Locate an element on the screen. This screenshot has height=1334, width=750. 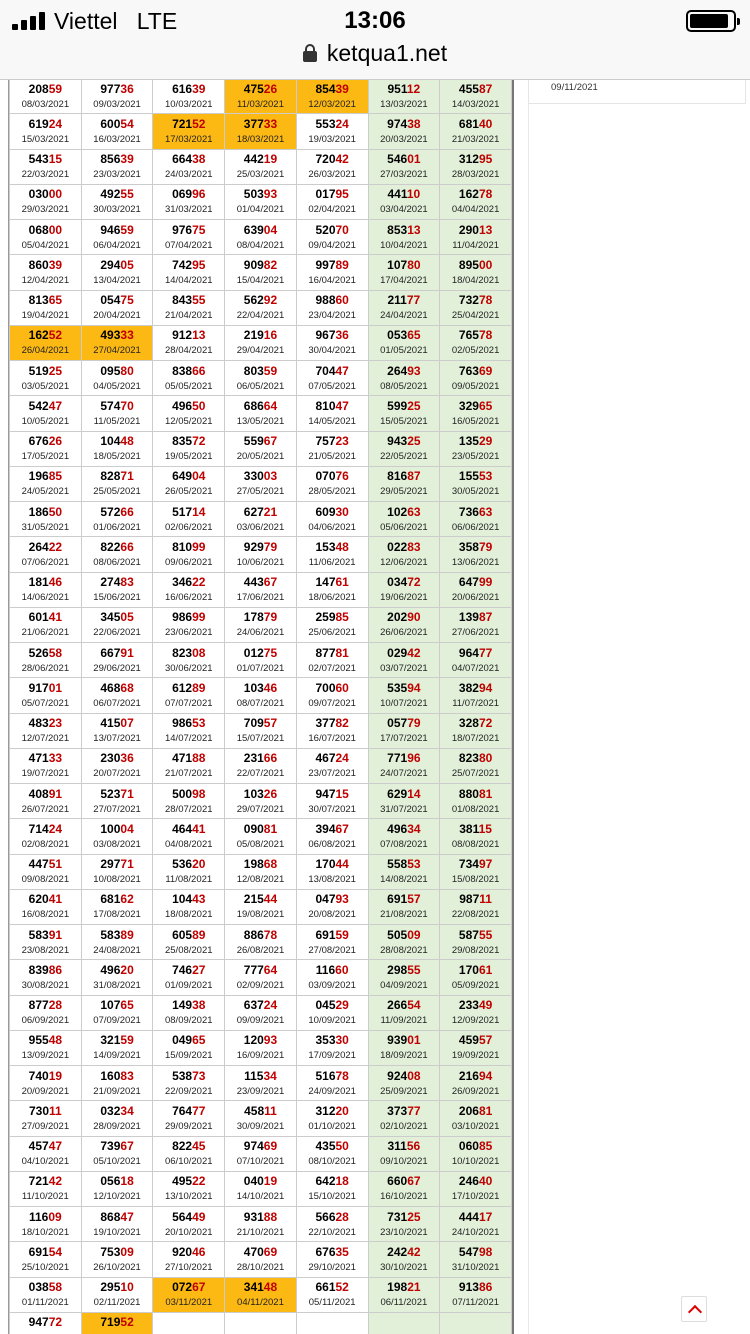
result-number: 85639 is located at coordinates (117, 159).